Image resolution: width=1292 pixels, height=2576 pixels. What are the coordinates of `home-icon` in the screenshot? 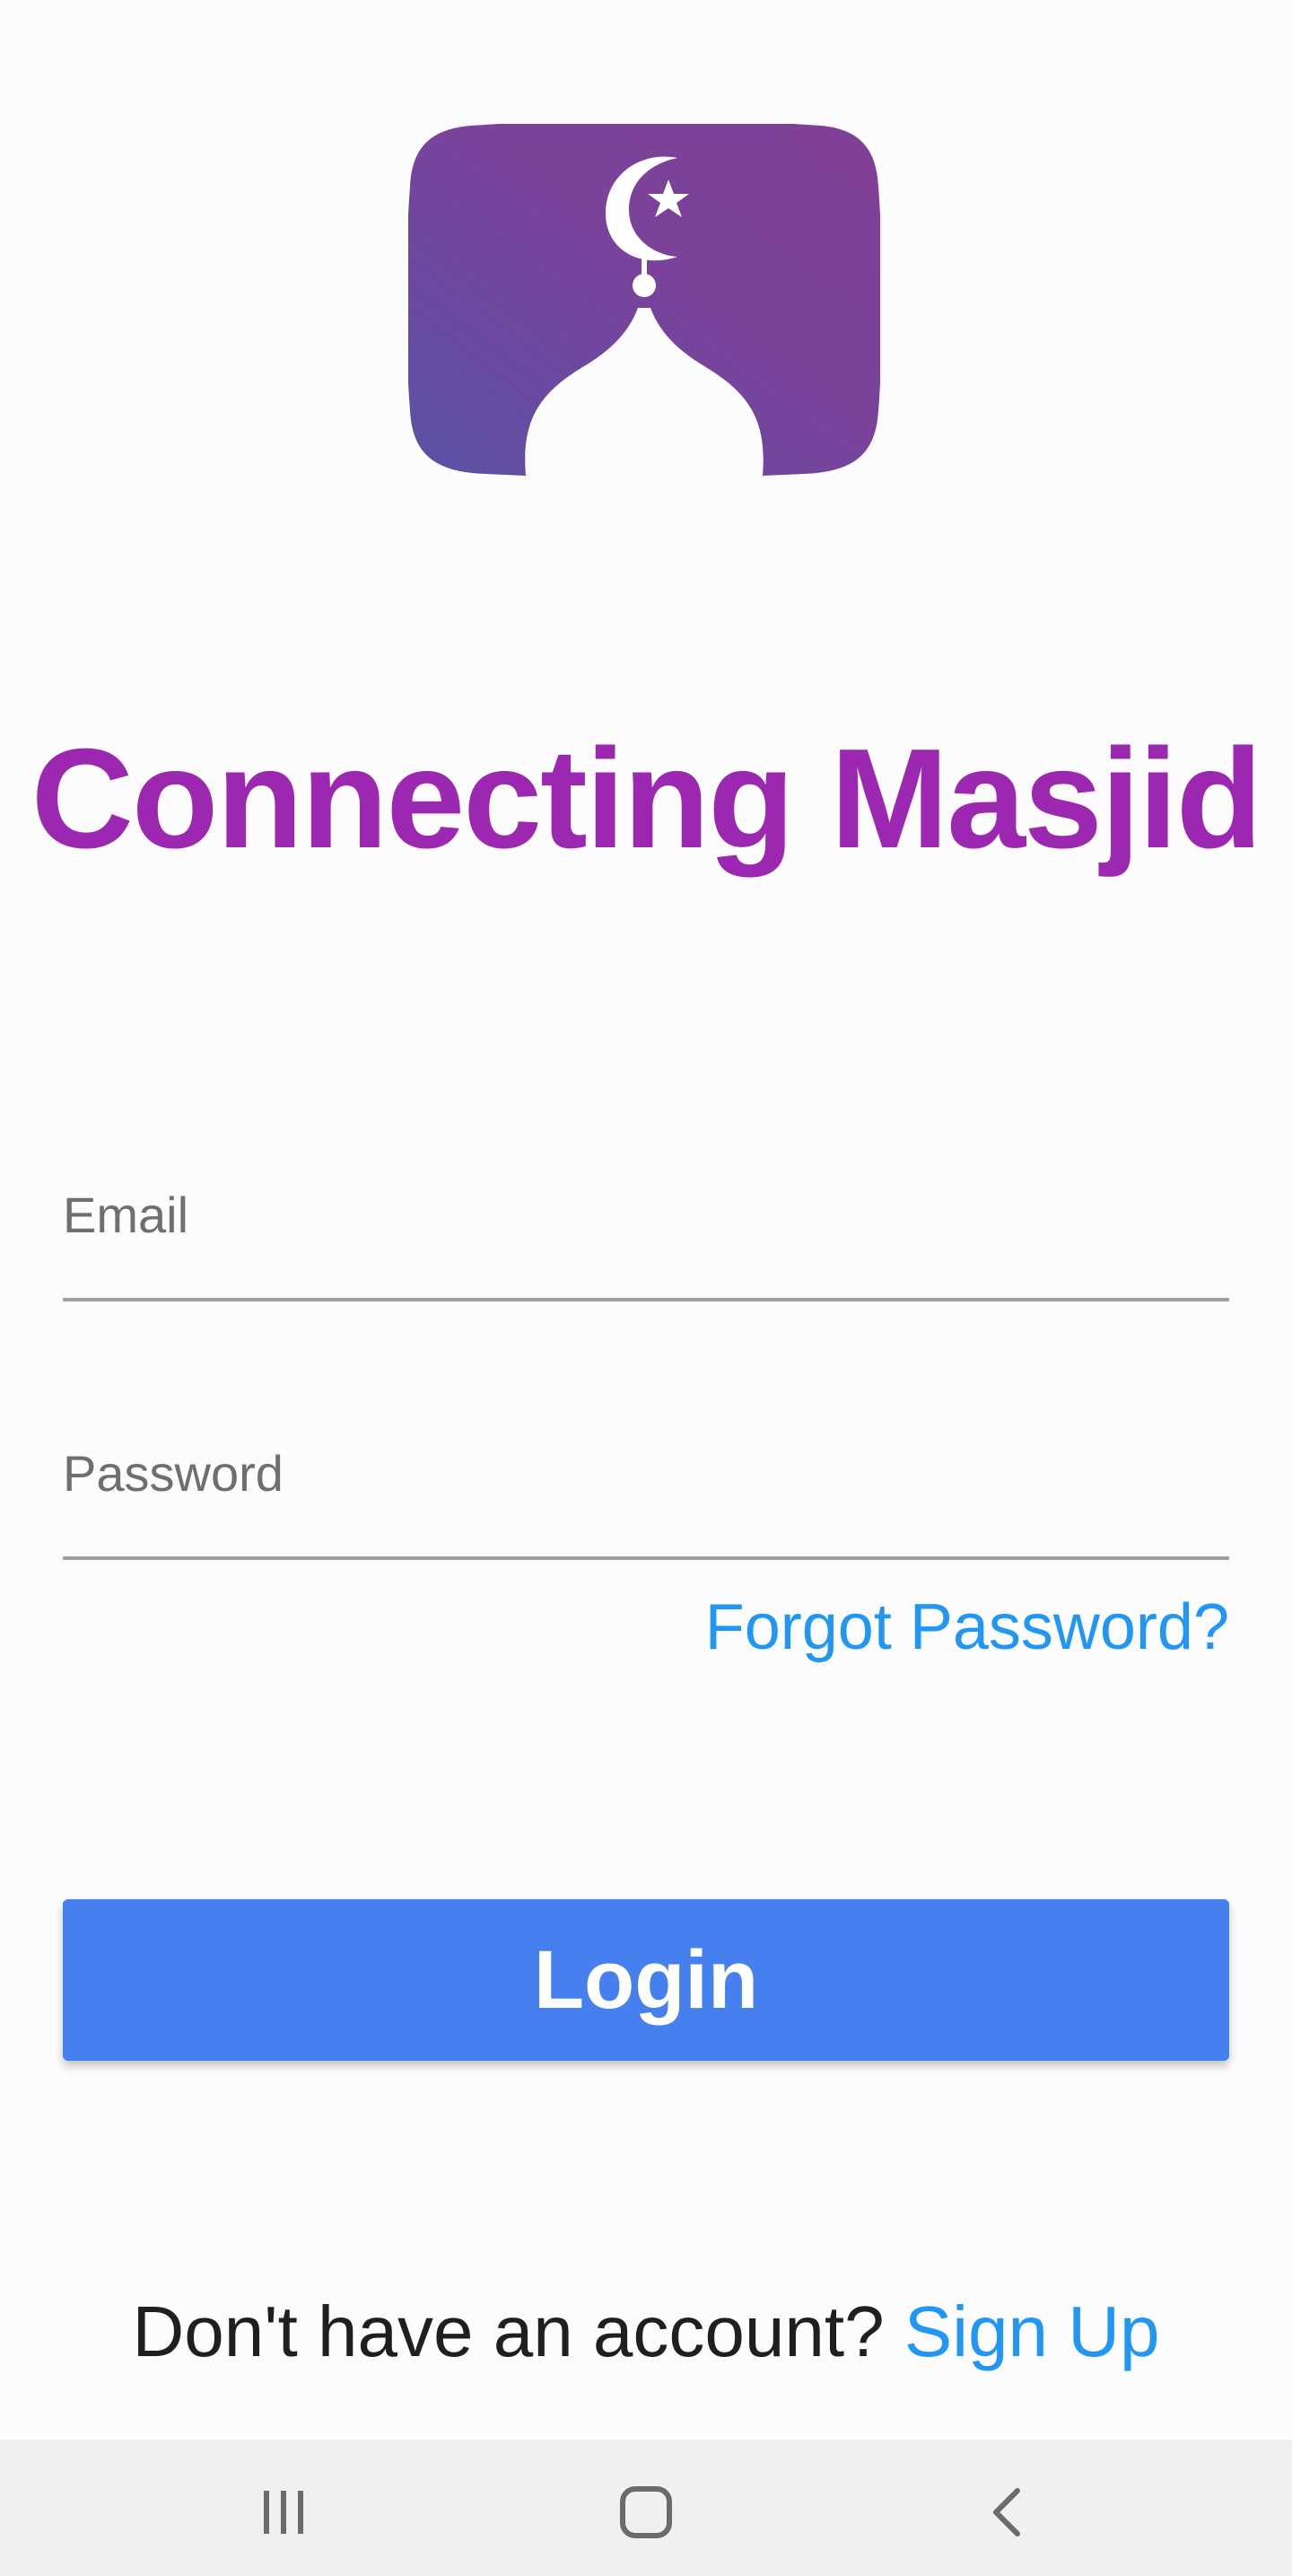 It's located at (646, 2512).